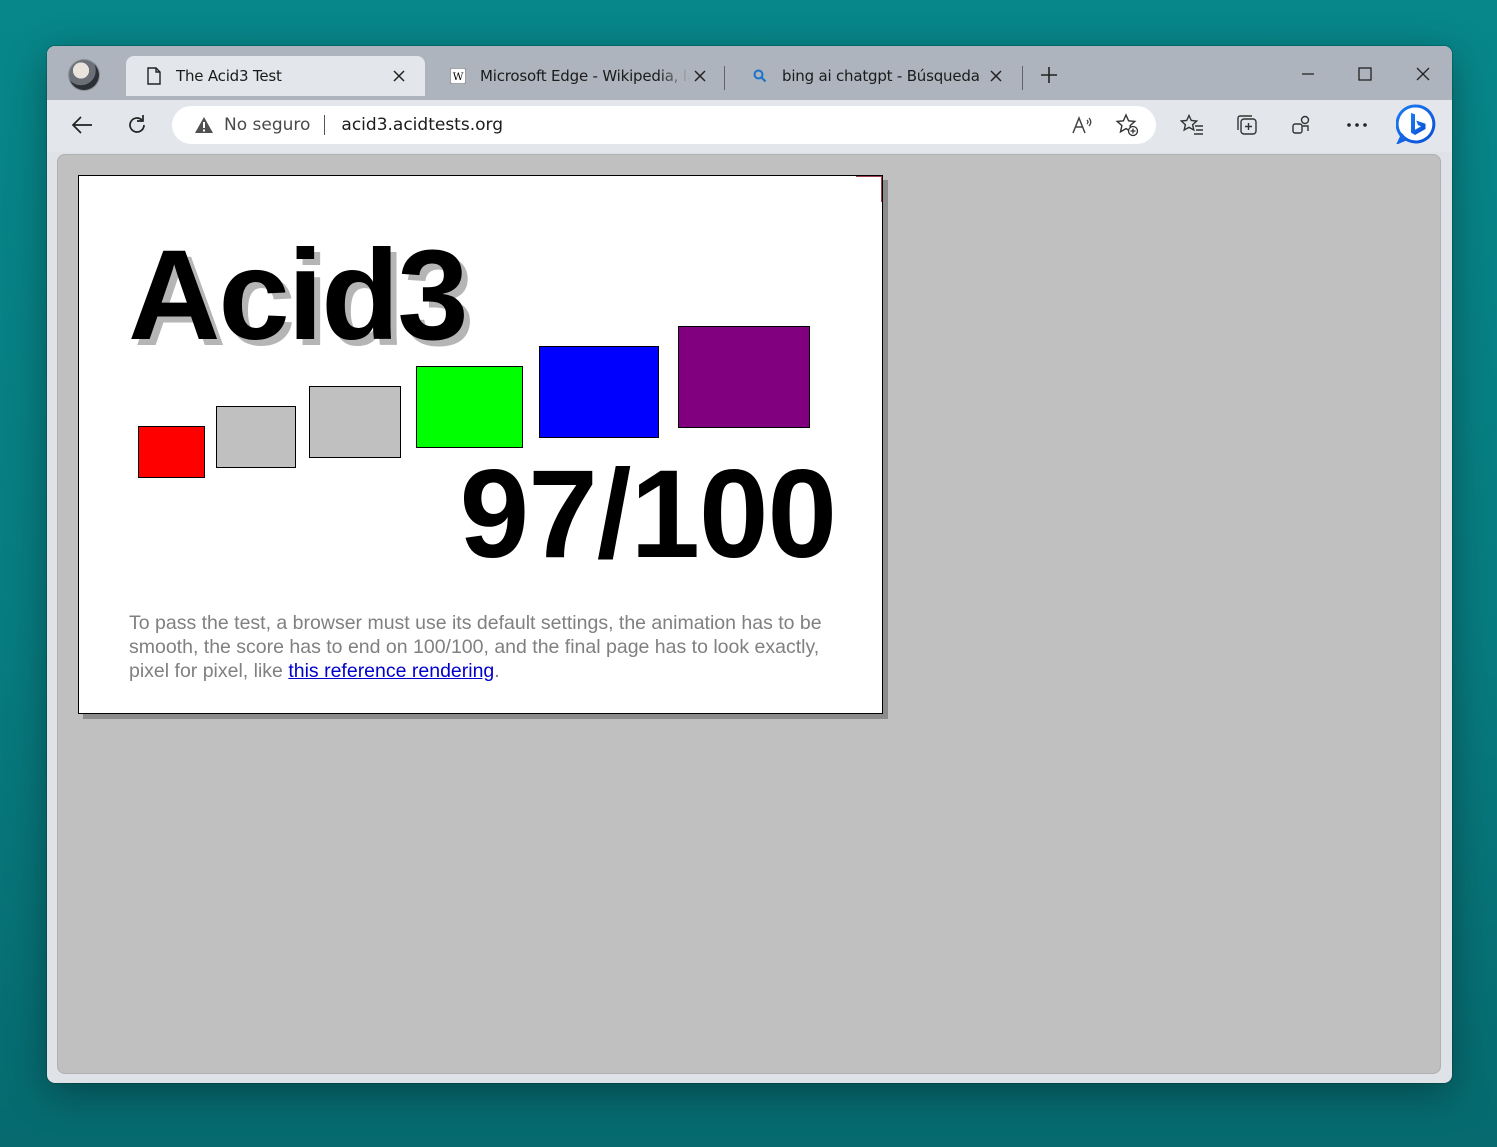 The width and height of the screenshot is (1497, 1147). I want to click on settings-more-button, so click(1357, 125).